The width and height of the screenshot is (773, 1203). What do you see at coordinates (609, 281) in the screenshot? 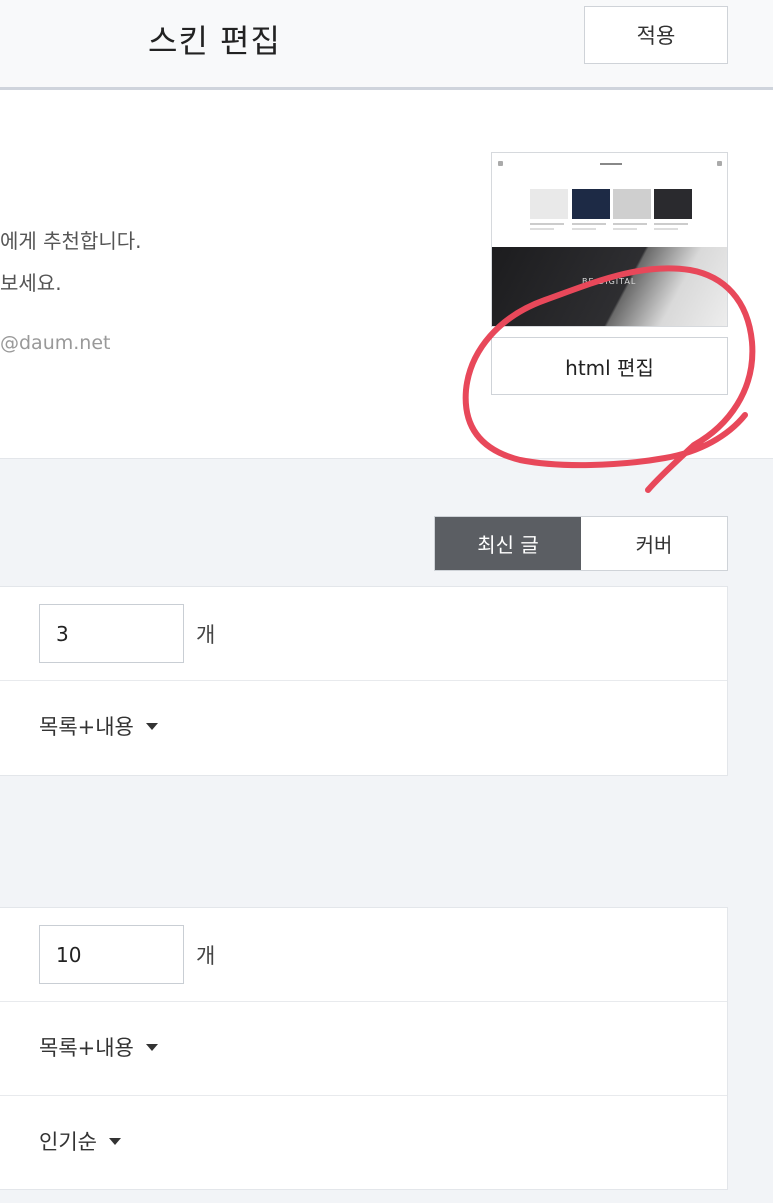
I see `thumbnail-hero-text: BE DIGITAL` at bounding box center [609, 281].